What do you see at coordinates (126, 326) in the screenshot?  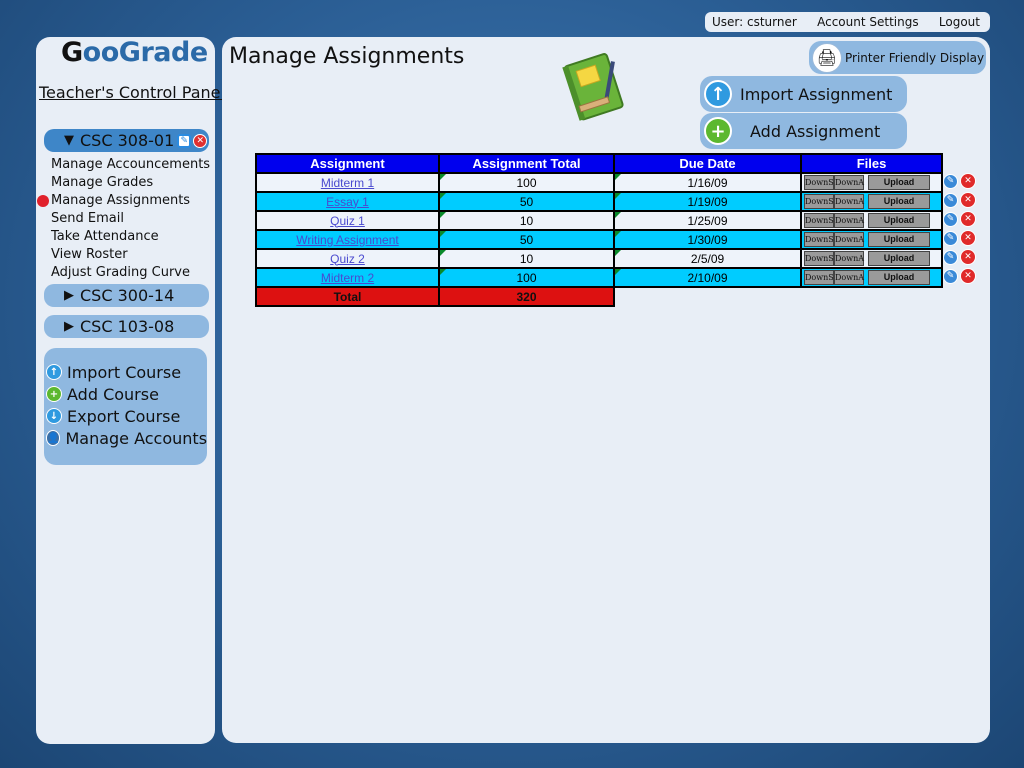 I see `course-csc-103-08: ▶ CSC 103-08` at bounding box center [126, 326].